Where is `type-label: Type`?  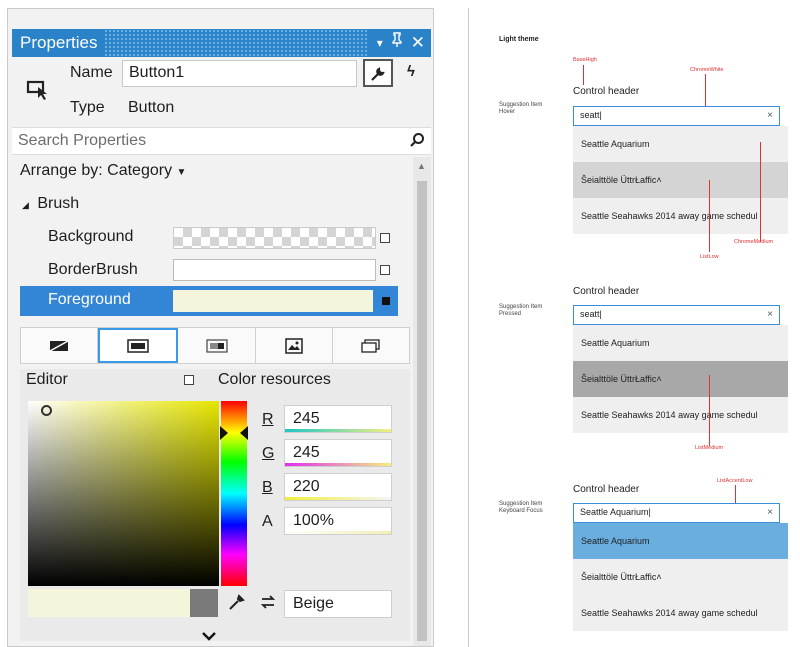 type-label: Type is located at coordinates (87, 107).